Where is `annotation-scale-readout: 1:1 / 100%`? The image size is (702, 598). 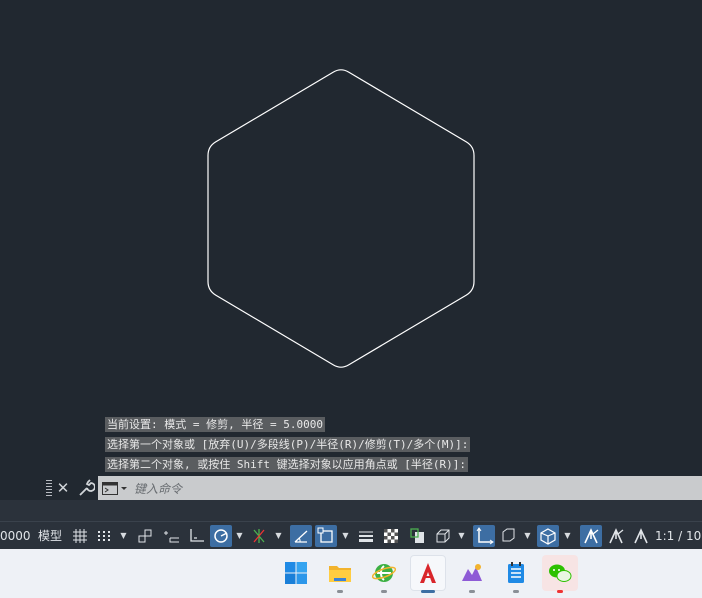 annotation-scale-readout: 1:1 / 100% is located at coordinates (678, 536).